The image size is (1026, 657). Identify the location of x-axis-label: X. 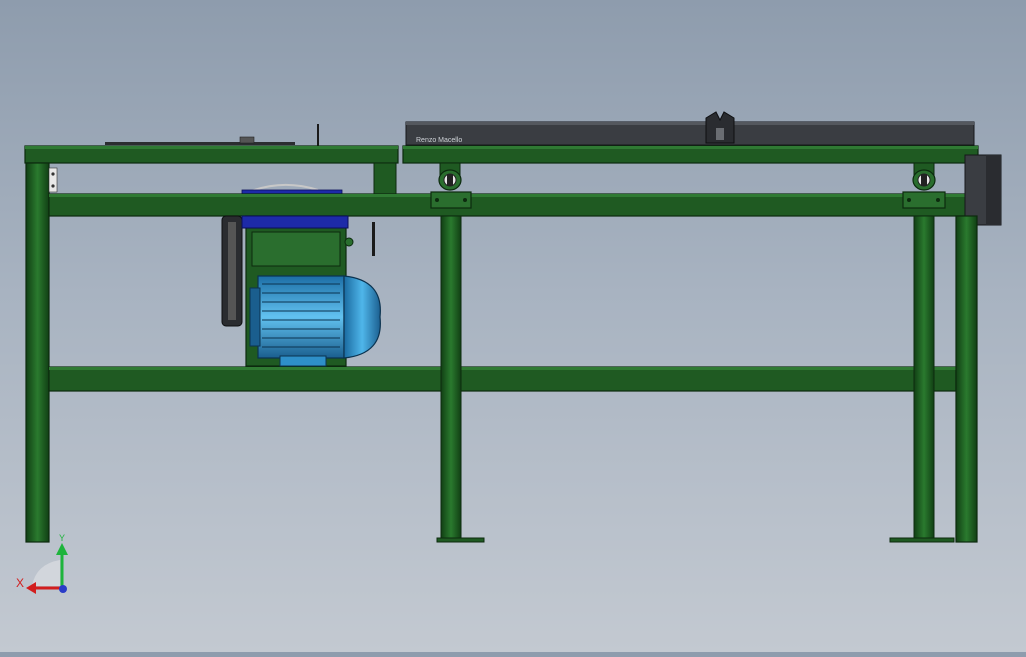
(20, 583).